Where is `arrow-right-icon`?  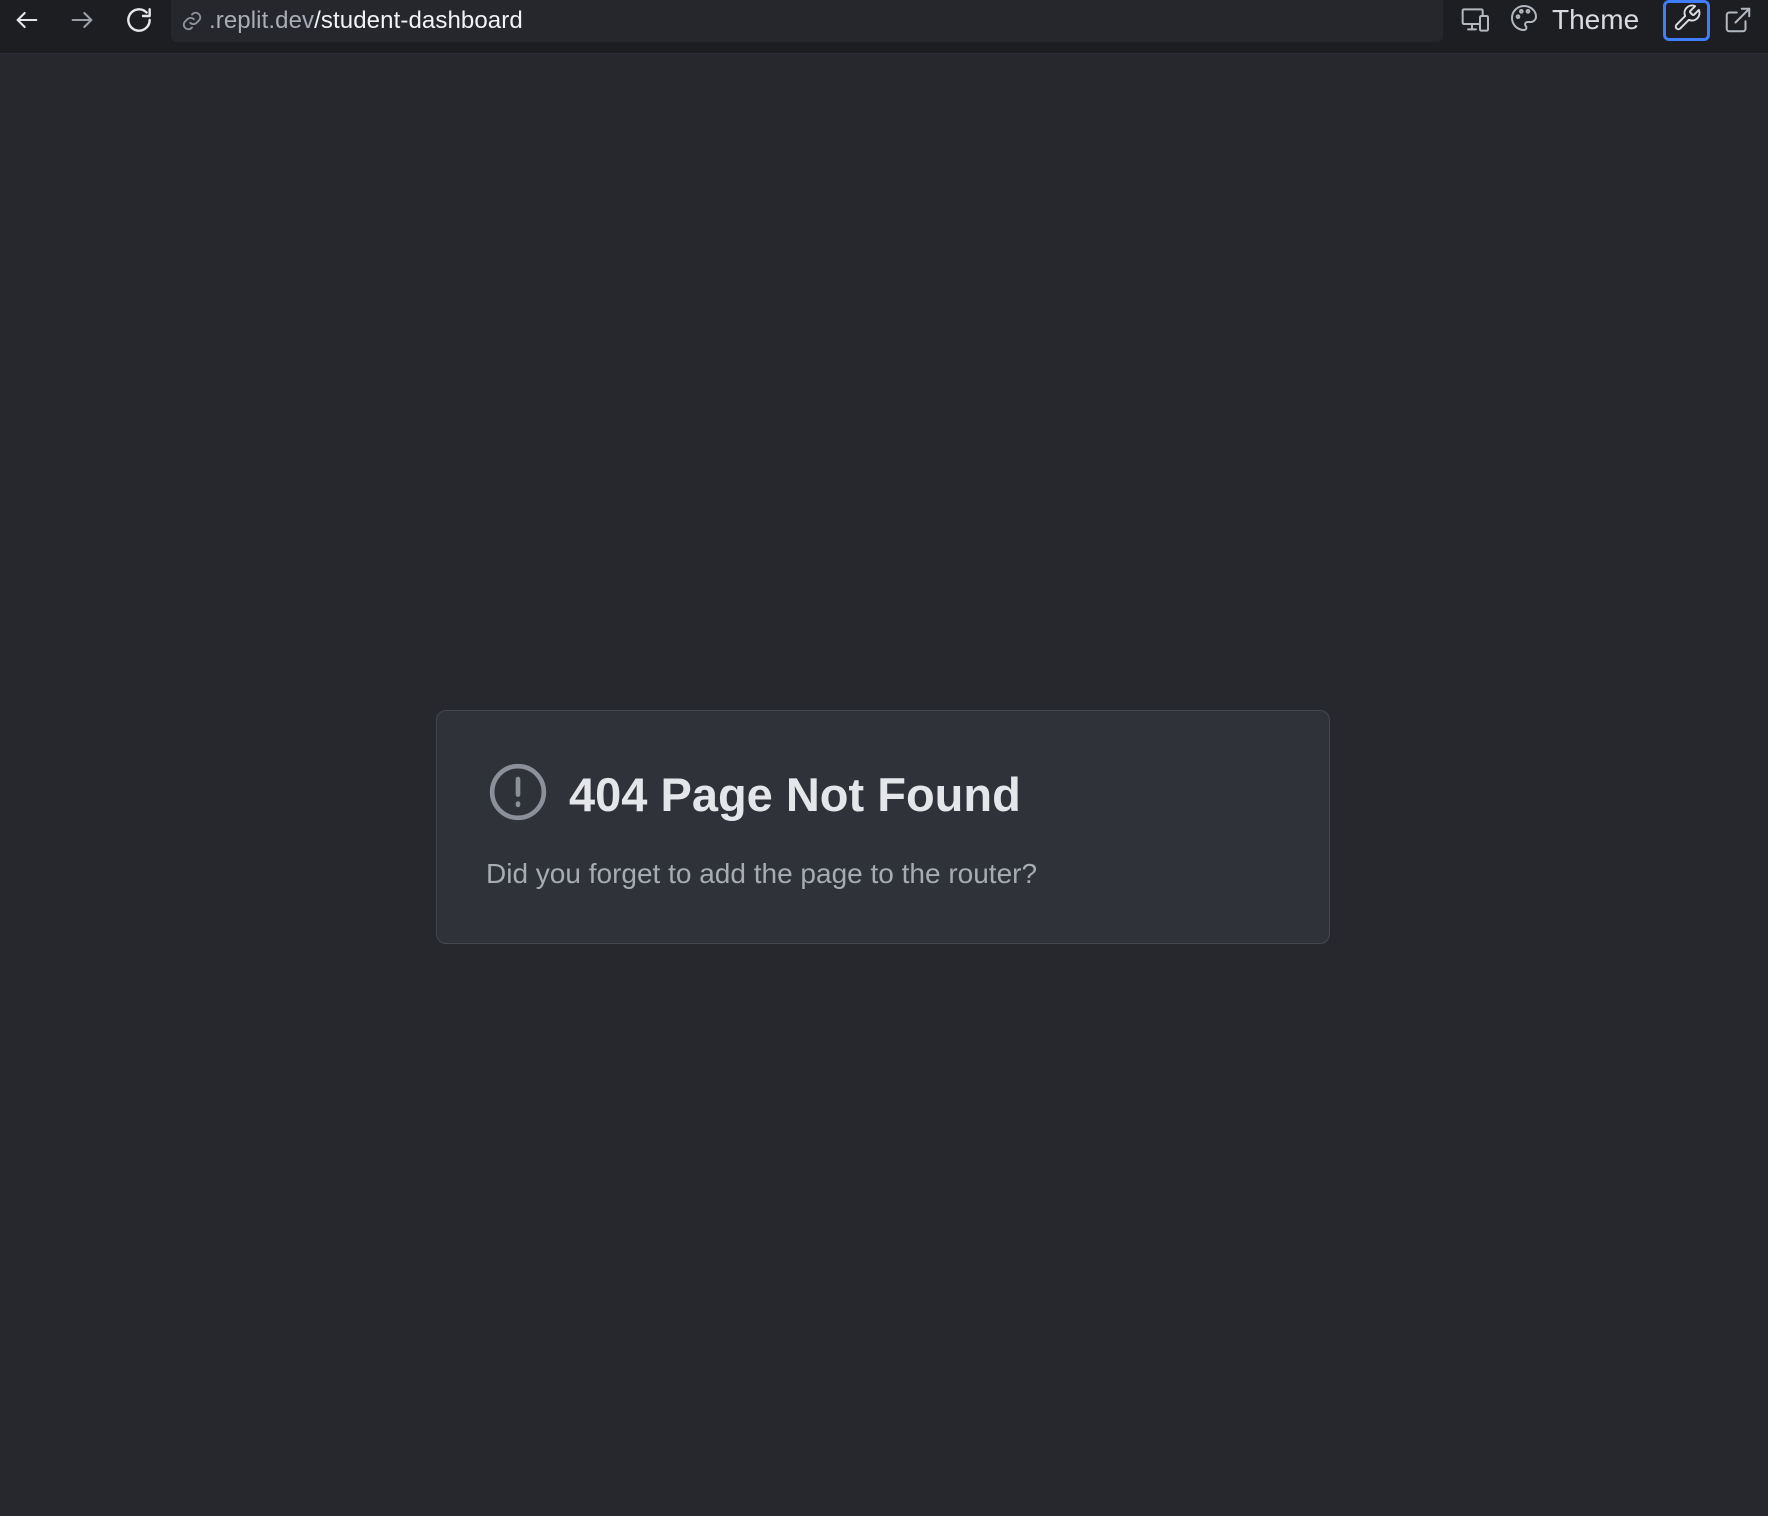
arrow-right-icon is located at coordinates (82, 20).